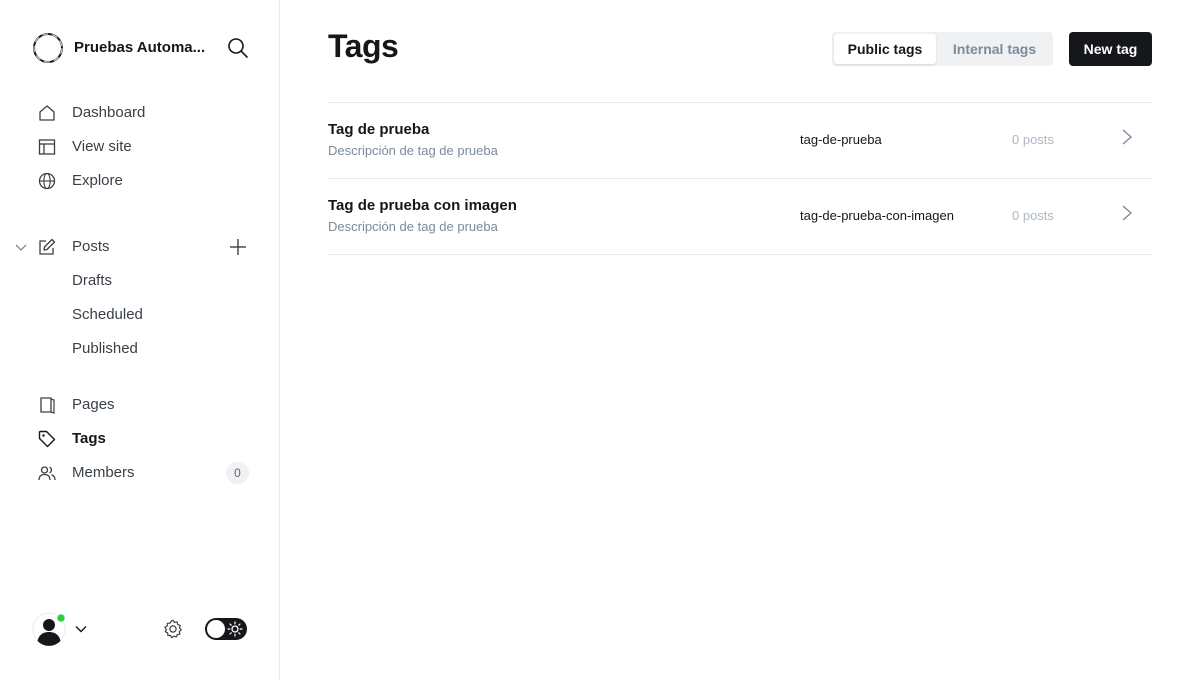 The height and width of the screenshot is (681, 1200). I want to click on nav-explore-label: Explore, so click(97, 180).